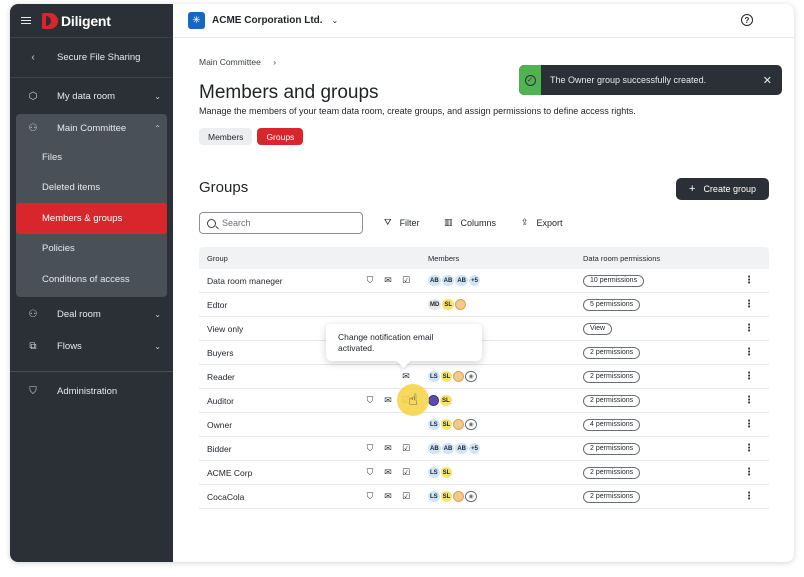 The image size is (804, 577). What do you see at coordinates (91, 157) in the screenshot?
I see `sidebar-subitem-files: Files` at bounding box center [91, 157].